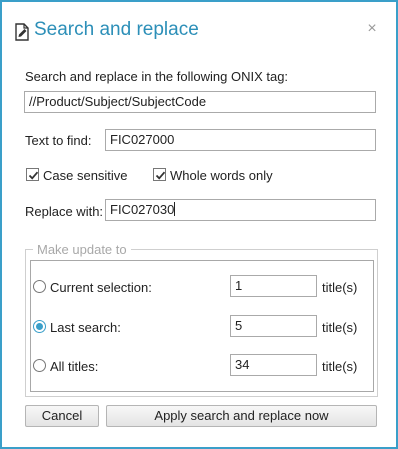  I want to click on replace-with-input: FIC027030, so click(240, 210).